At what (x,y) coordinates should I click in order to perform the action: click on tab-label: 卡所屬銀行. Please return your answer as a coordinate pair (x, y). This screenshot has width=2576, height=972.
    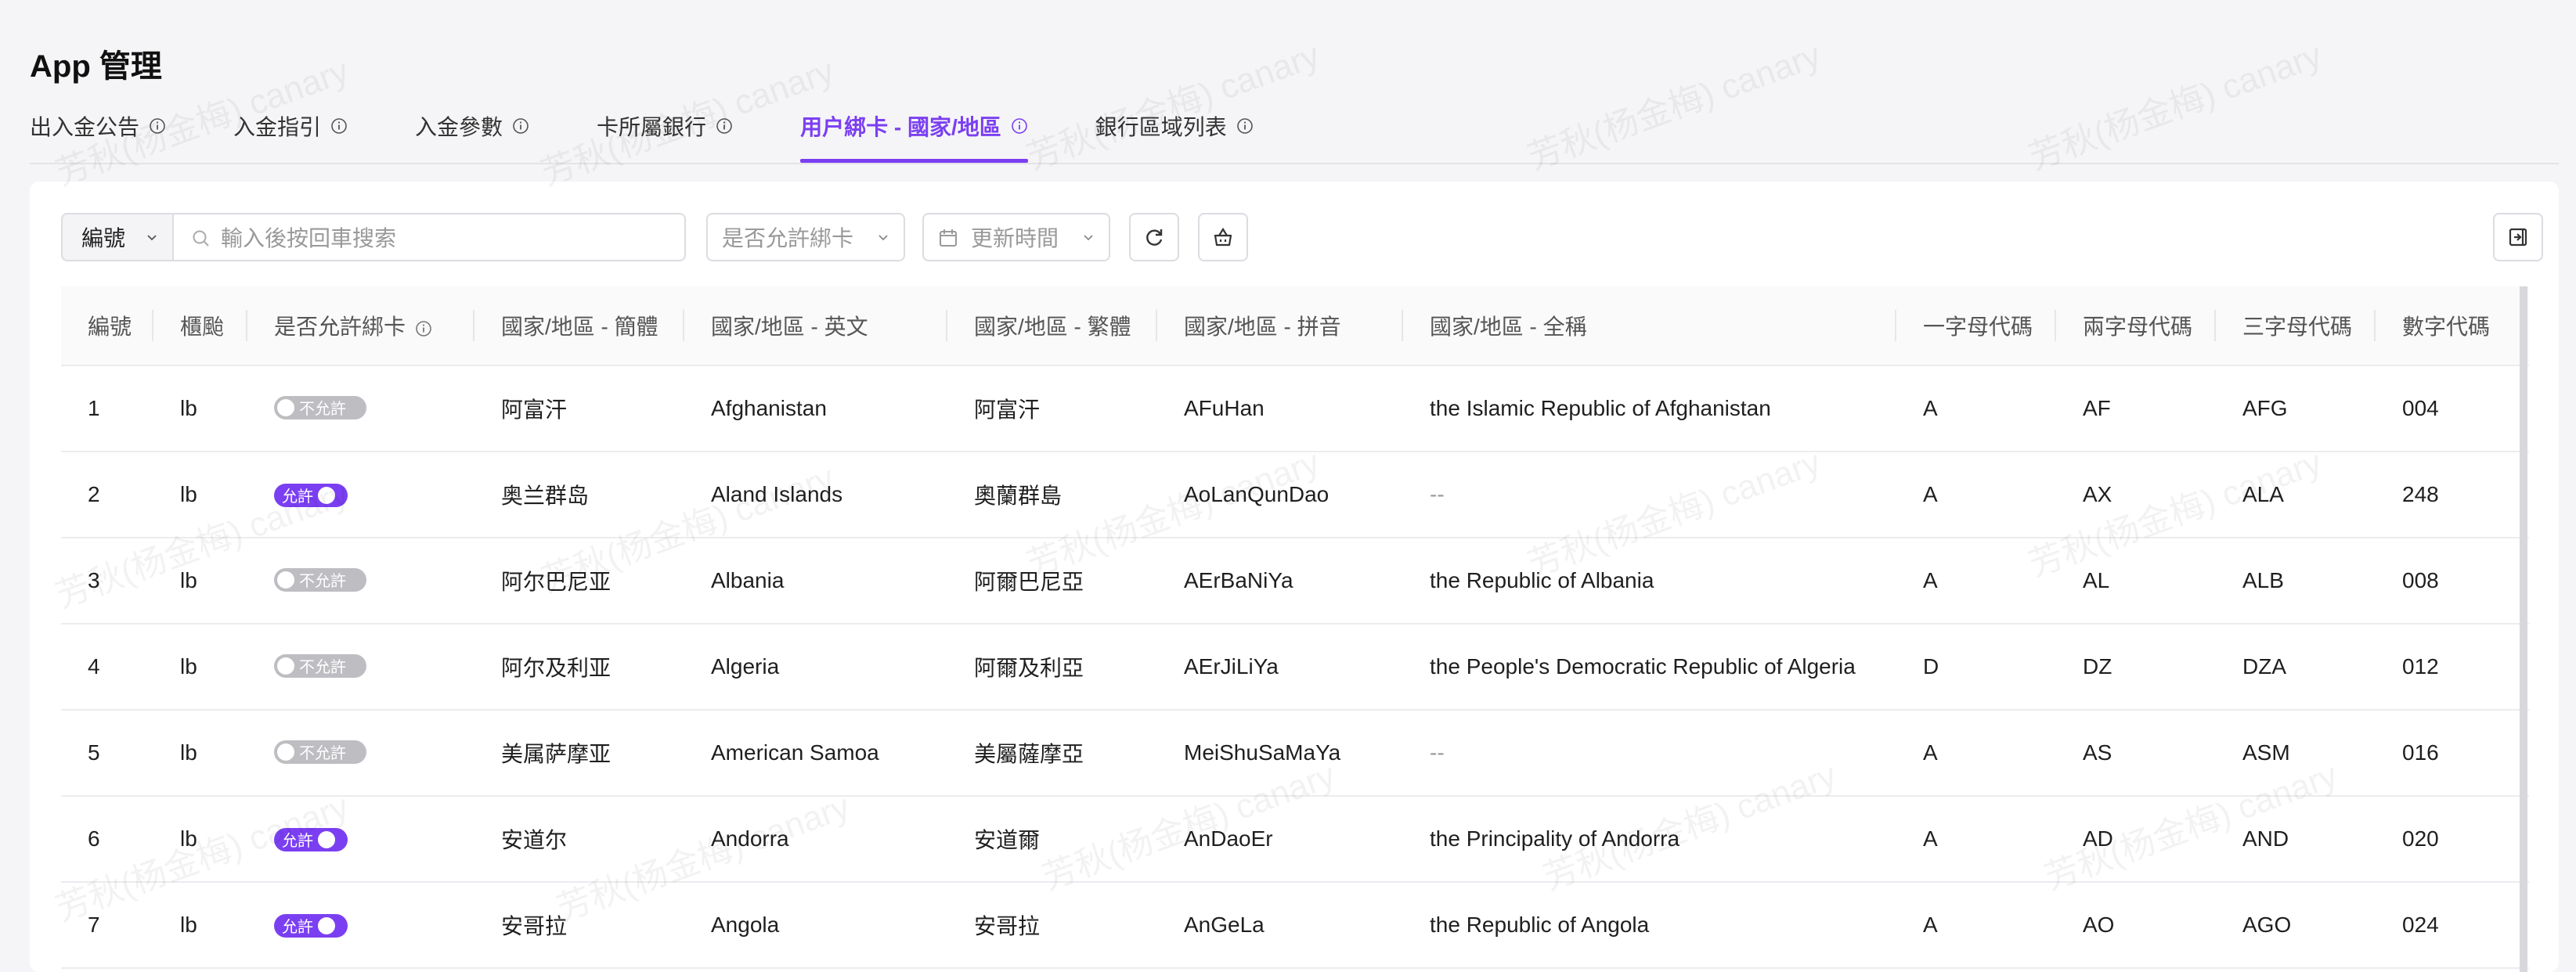
    Looking at the image, I should click on (652, 127).